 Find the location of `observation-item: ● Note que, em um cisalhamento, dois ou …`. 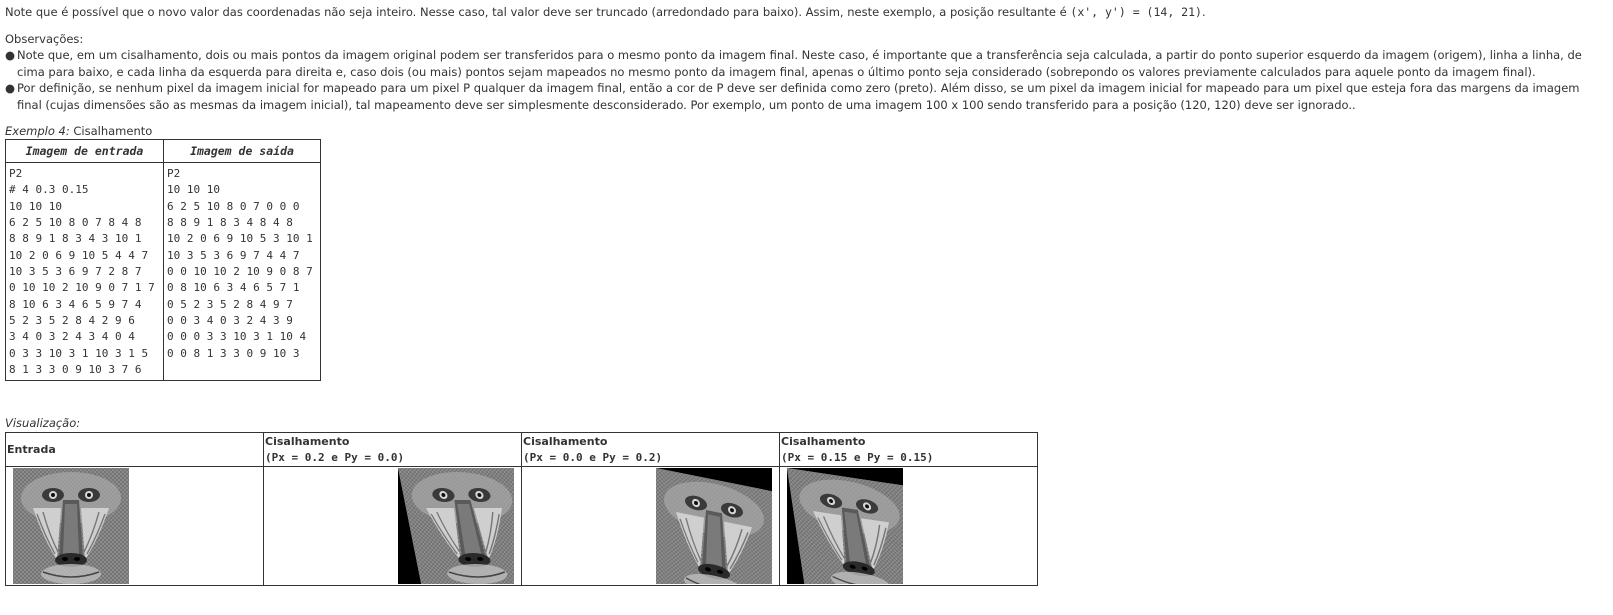

observation-item: ● Note que, em um cisalhamento, dois ou … is located at coordinates (805, 63).